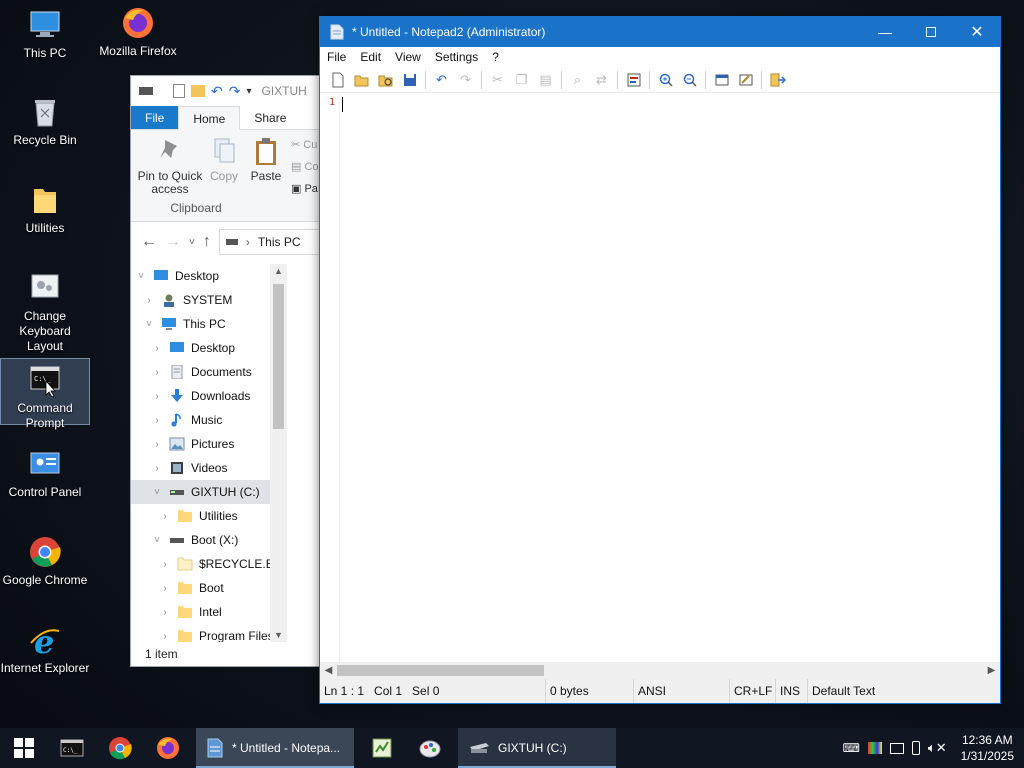 Image resolution: width=1024 pixels, height=768 pixels. Describe the element at coordinates (198, 91) in the screenshot. I see `new-folder-icon` at that location.